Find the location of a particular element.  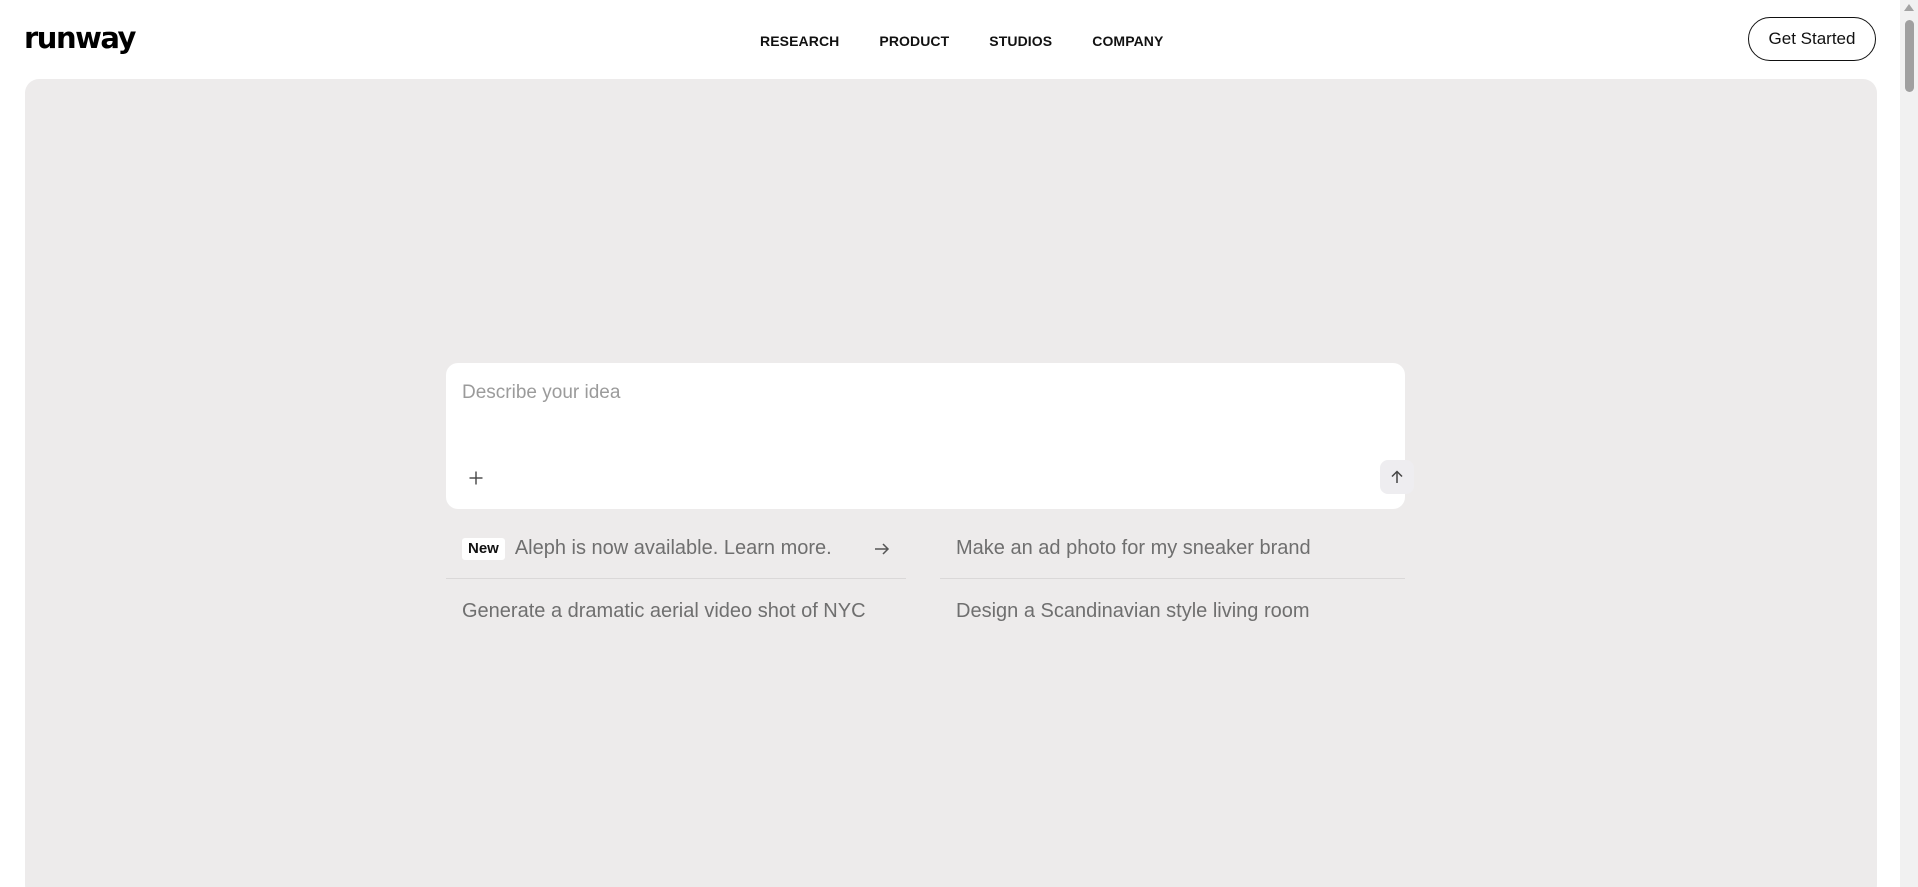

arrow-right-icon is located at coordinates (882, 549).